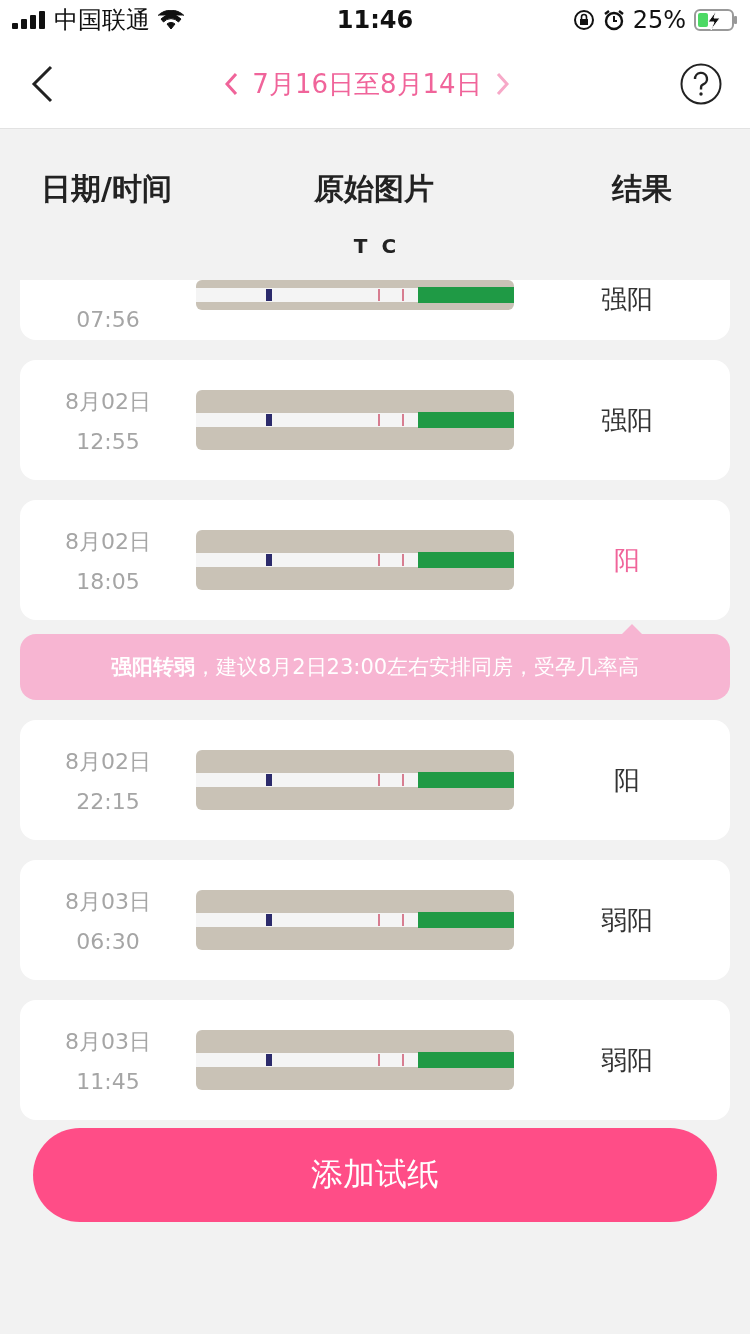  Describe the element at coordinates (613, 20) in the screenshot. I see `alarm-icon` at that location.